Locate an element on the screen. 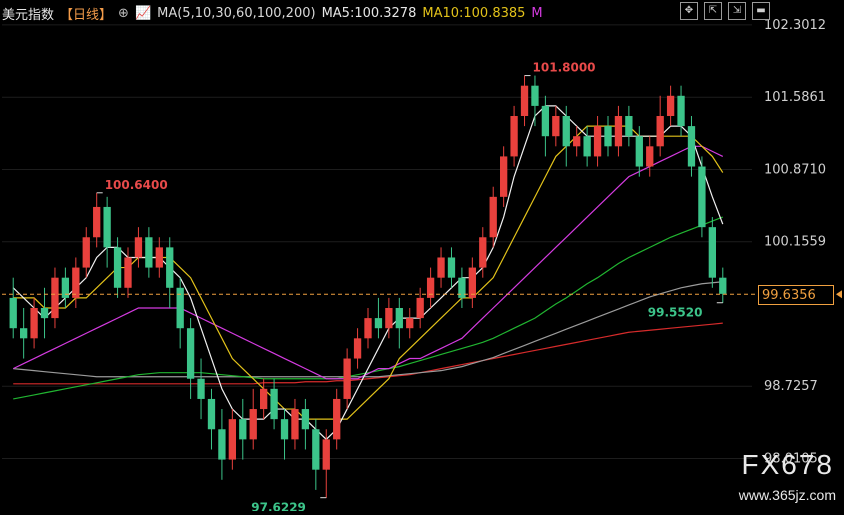 This screenshot has width=844, height=515. move-icon: ✥ is located at coordinates (689, 11).